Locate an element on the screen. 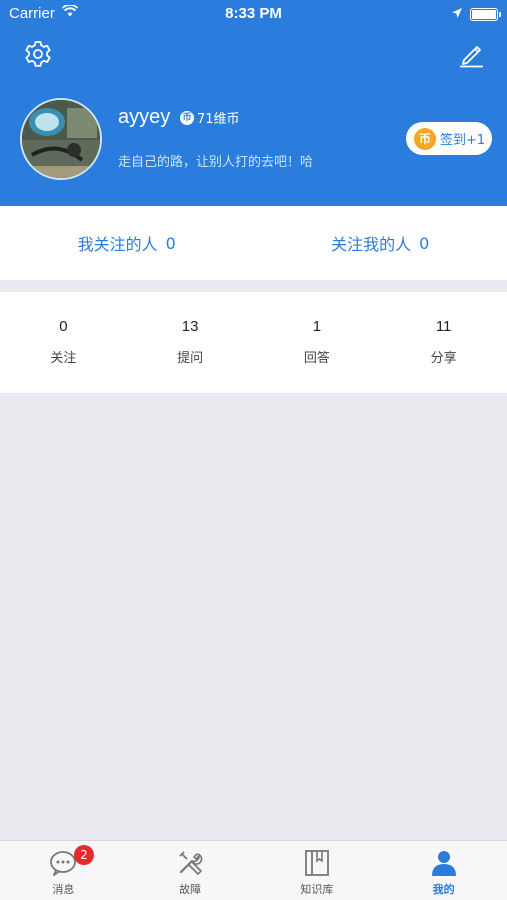 The image size is (507, 900). tab-me: 我的 is located at coordinates (443, 870).